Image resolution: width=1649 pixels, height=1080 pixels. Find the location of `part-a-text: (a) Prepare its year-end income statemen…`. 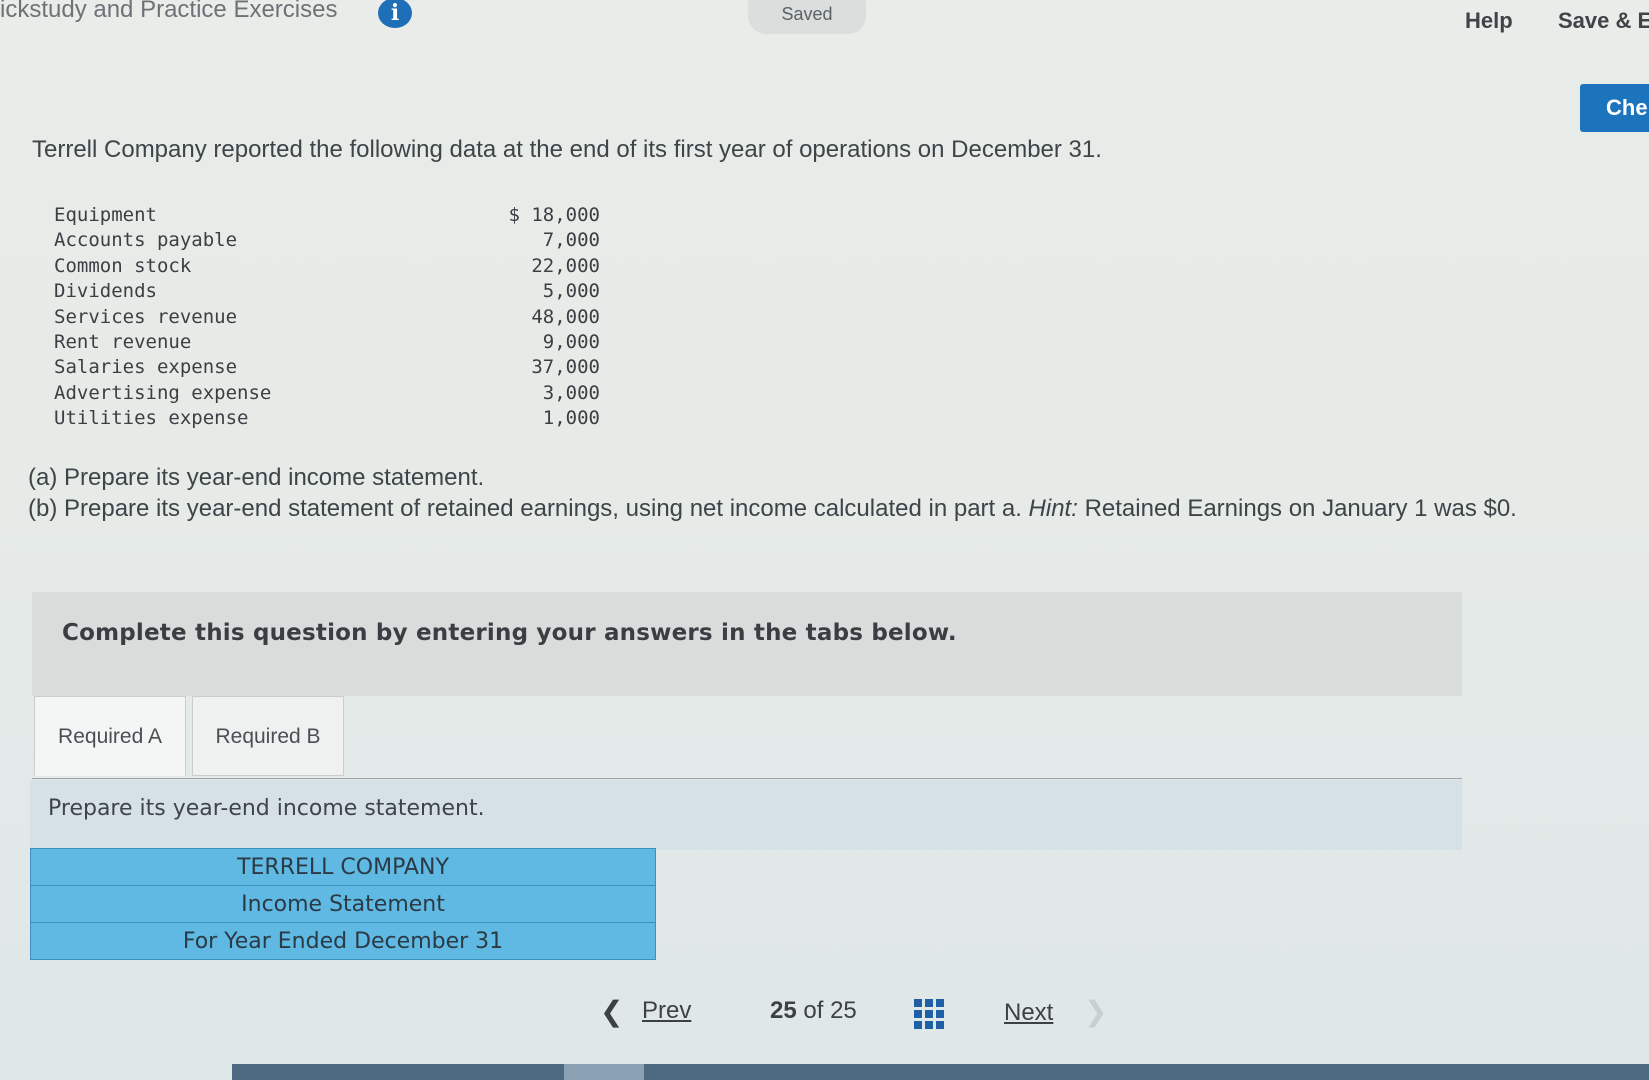

part-a-text: (a) Prepare its year-end income statemen… is located at coordinates (256, 477).